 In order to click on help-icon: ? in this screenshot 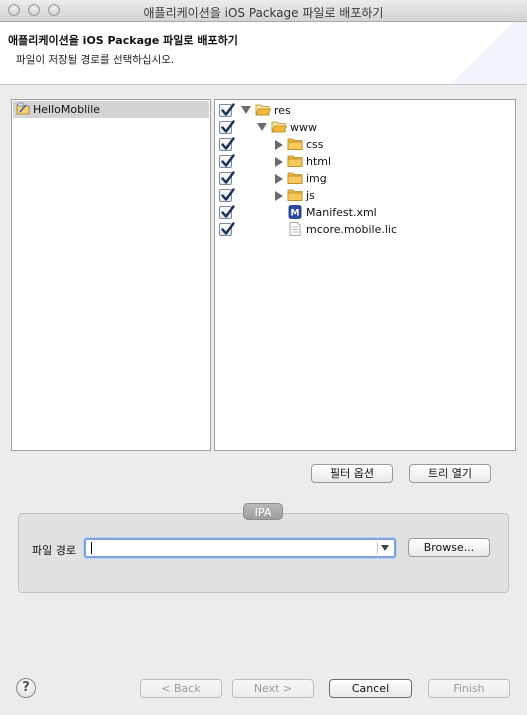, I will do `click(26, 688)`.